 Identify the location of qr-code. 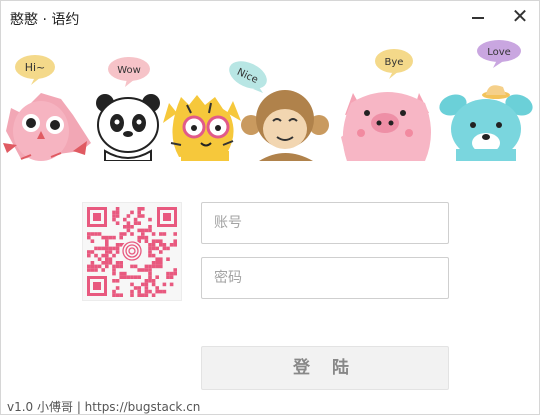
(132, 251).